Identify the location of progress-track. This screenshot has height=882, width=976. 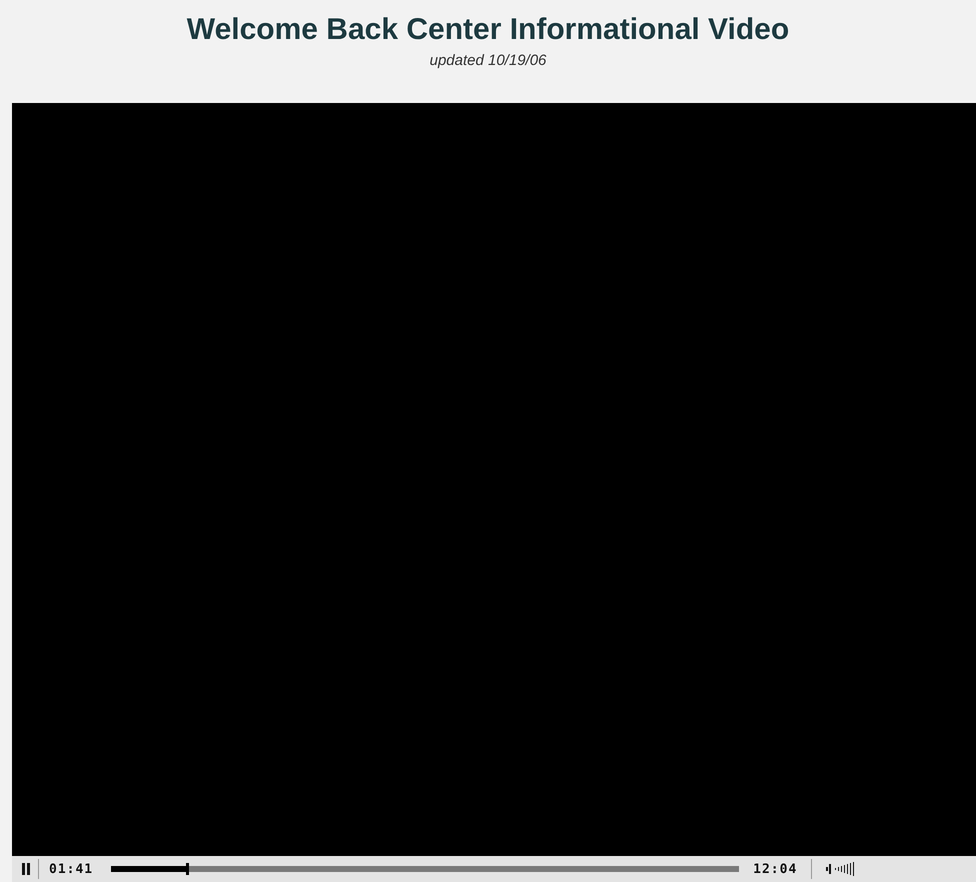
(425, 869).